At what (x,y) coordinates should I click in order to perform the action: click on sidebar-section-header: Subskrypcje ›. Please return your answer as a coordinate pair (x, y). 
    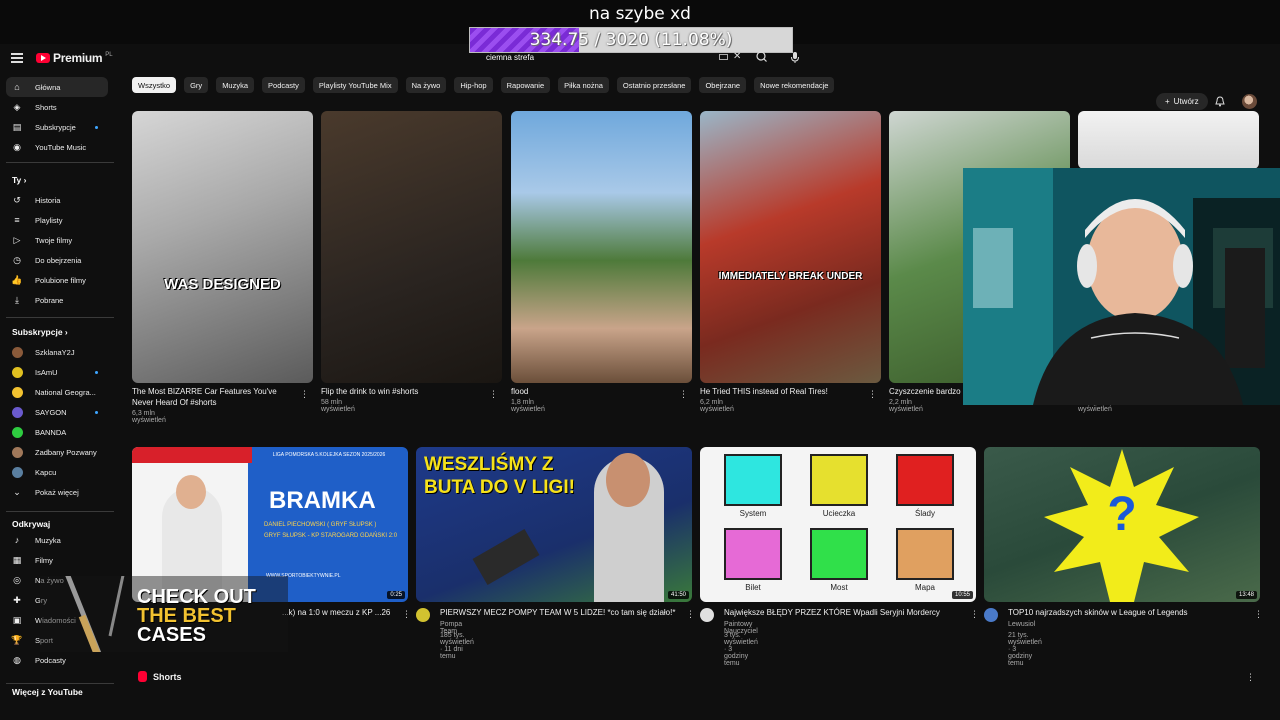
    Looking at the image, I should click on (40, 332).